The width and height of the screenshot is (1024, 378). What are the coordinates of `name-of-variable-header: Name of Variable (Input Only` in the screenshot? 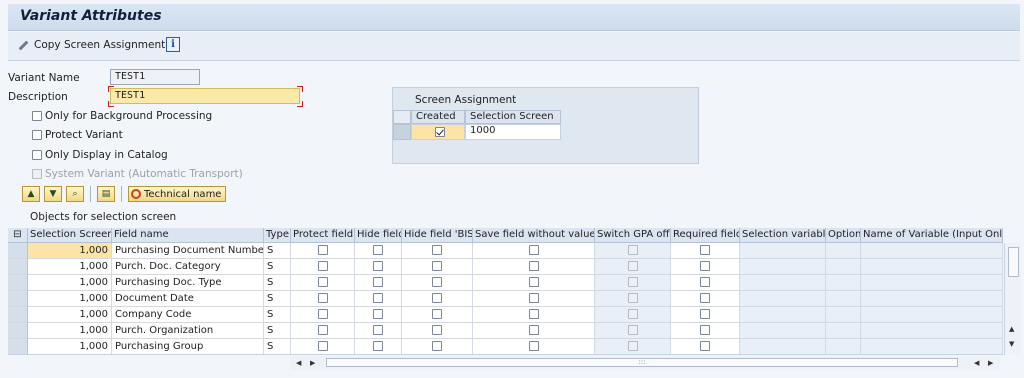 It's located at (932, 235).